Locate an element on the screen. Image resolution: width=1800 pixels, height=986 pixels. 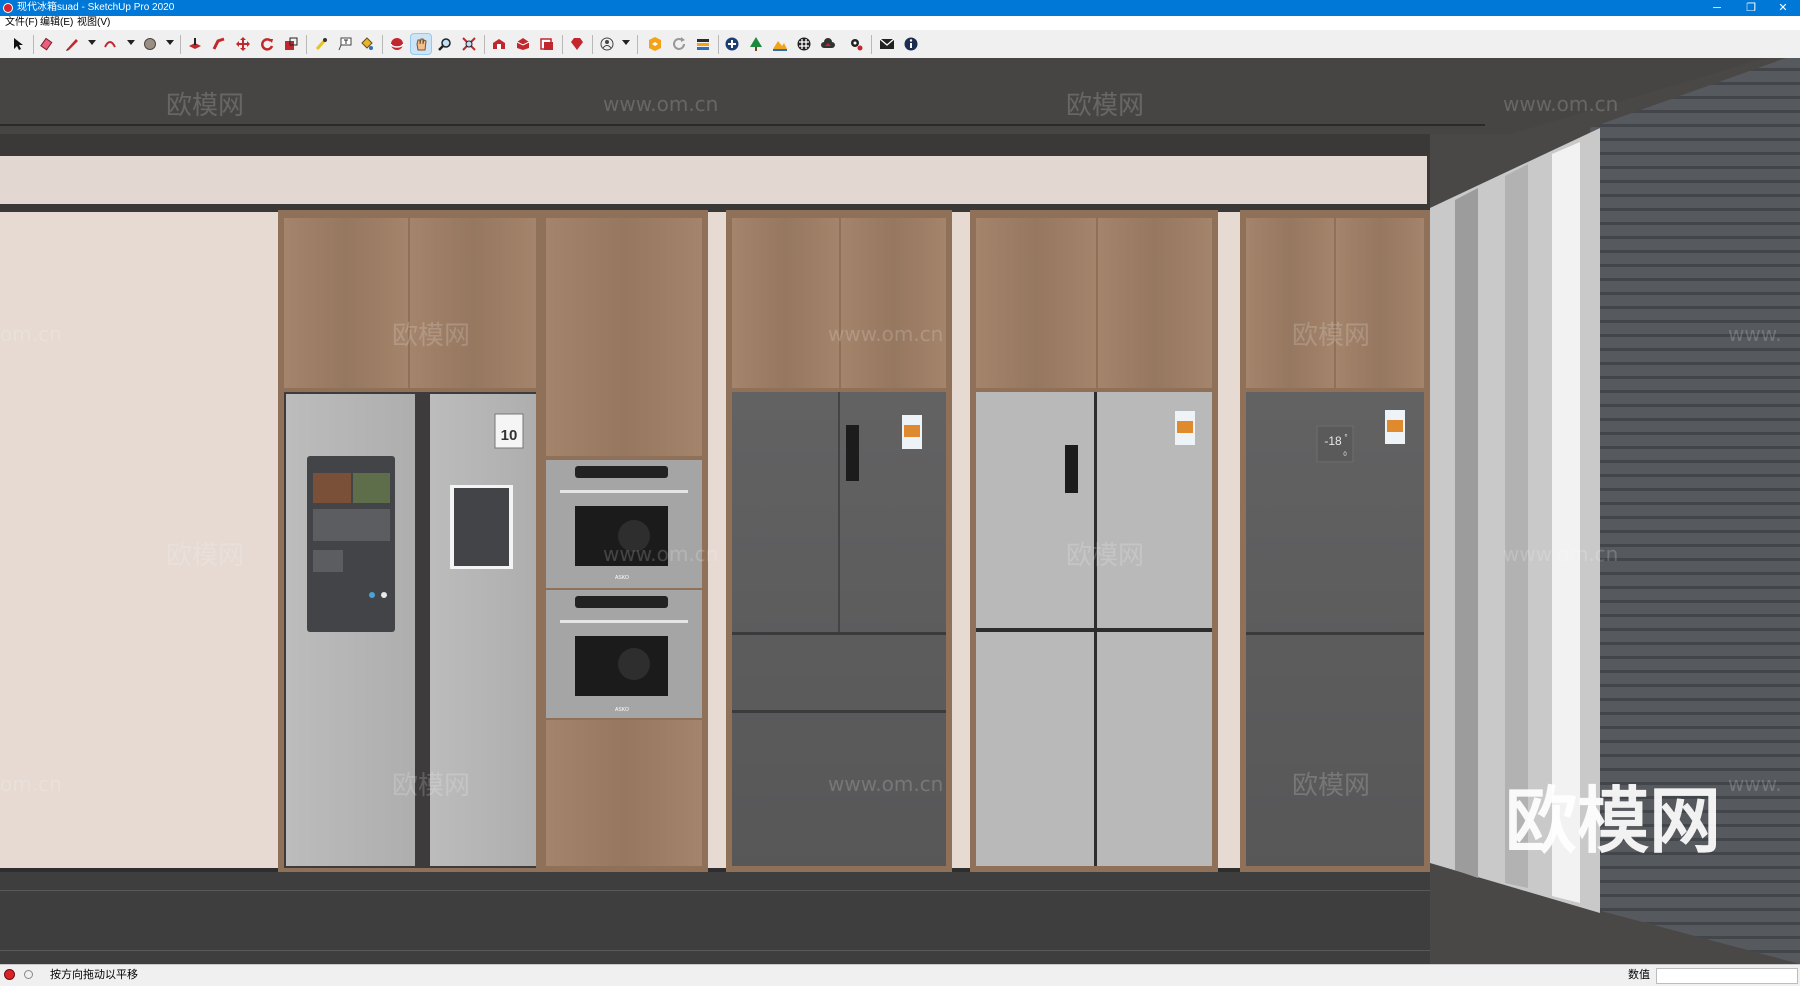
screen-dot is located at coordinates (372, 595).